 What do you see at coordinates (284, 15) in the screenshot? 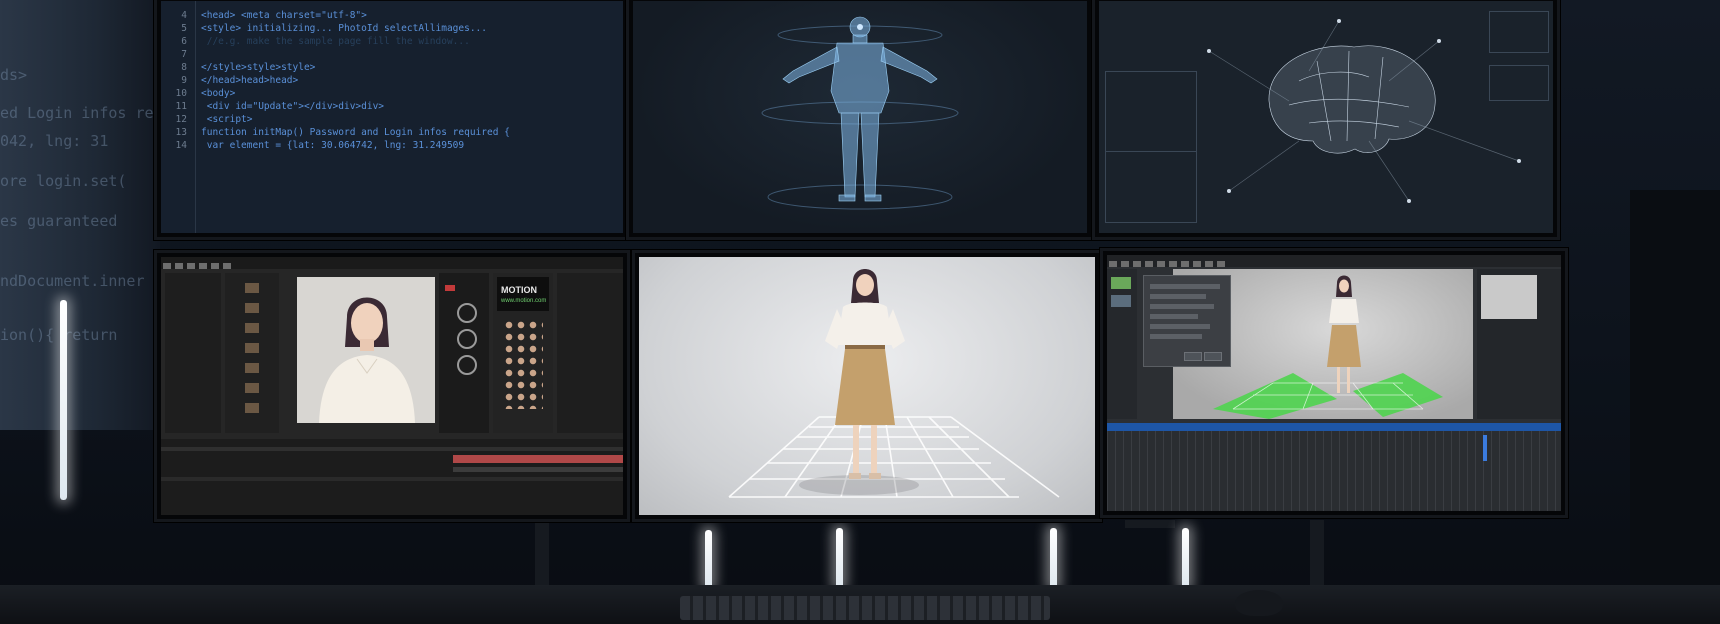
I see `code-text: <head> <meta charset="utf-8">` at bounding box center [284, 15].